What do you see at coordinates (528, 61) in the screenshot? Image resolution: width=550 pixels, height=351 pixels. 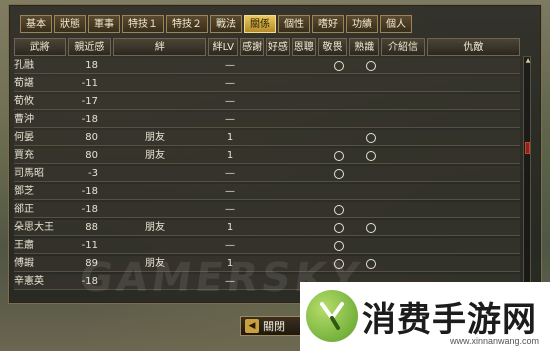 I see `scroll-up-icon: ▲` at bounding box center [528, 61].